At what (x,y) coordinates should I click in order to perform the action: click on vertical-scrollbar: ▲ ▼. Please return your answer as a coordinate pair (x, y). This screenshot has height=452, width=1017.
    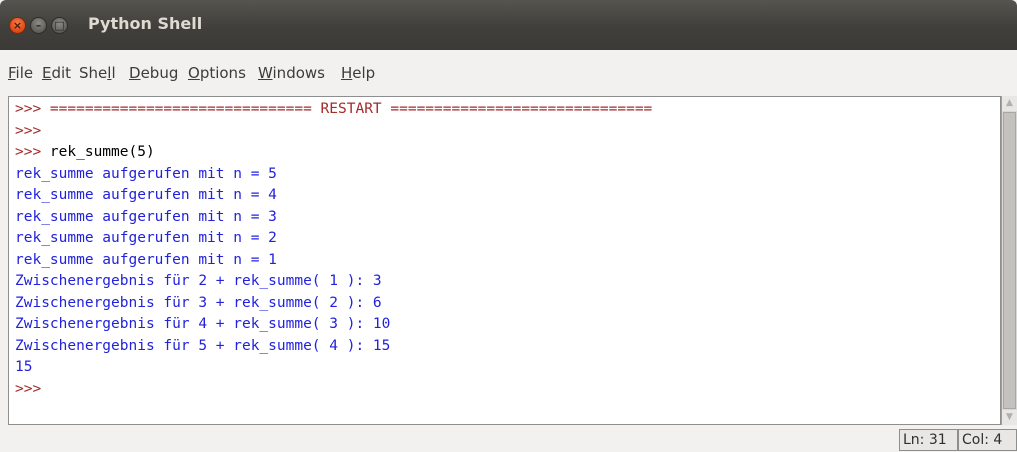
    Looking at the image, I should click on (1009, 260).